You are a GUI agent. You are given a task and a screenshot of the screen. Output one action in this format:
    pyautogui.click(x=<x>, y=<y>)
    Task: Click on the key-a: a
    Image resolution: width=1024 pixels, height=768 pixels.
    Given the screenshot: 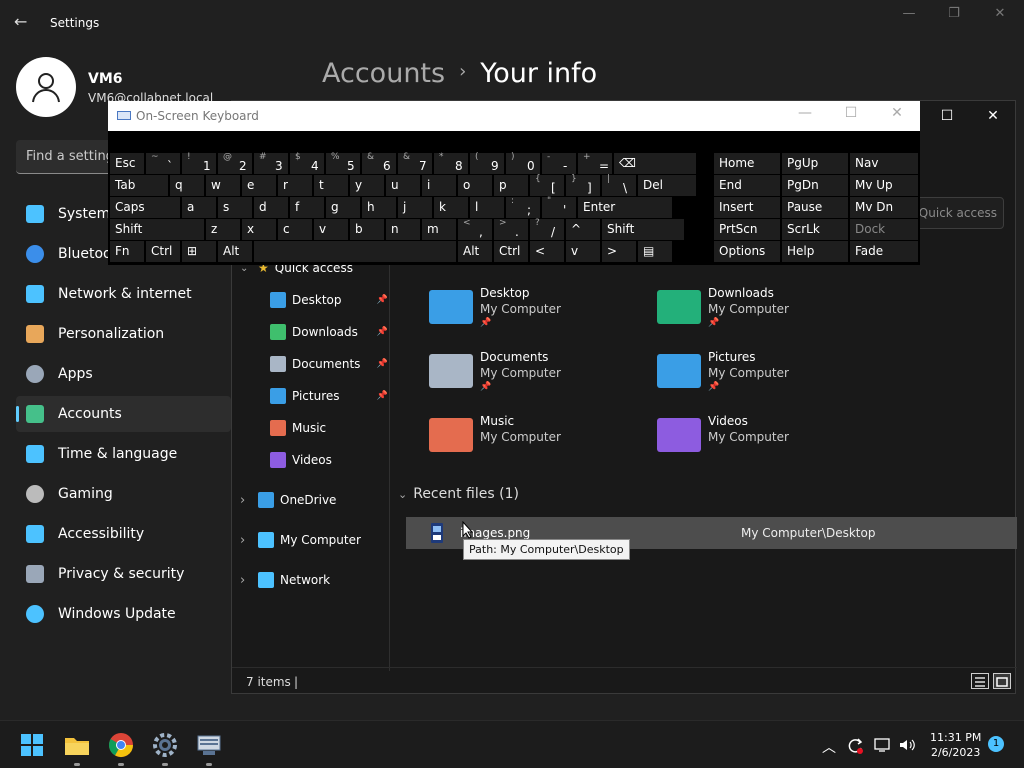 What is the action you would take?
    pyautogui.click(x=199, y=207)
    